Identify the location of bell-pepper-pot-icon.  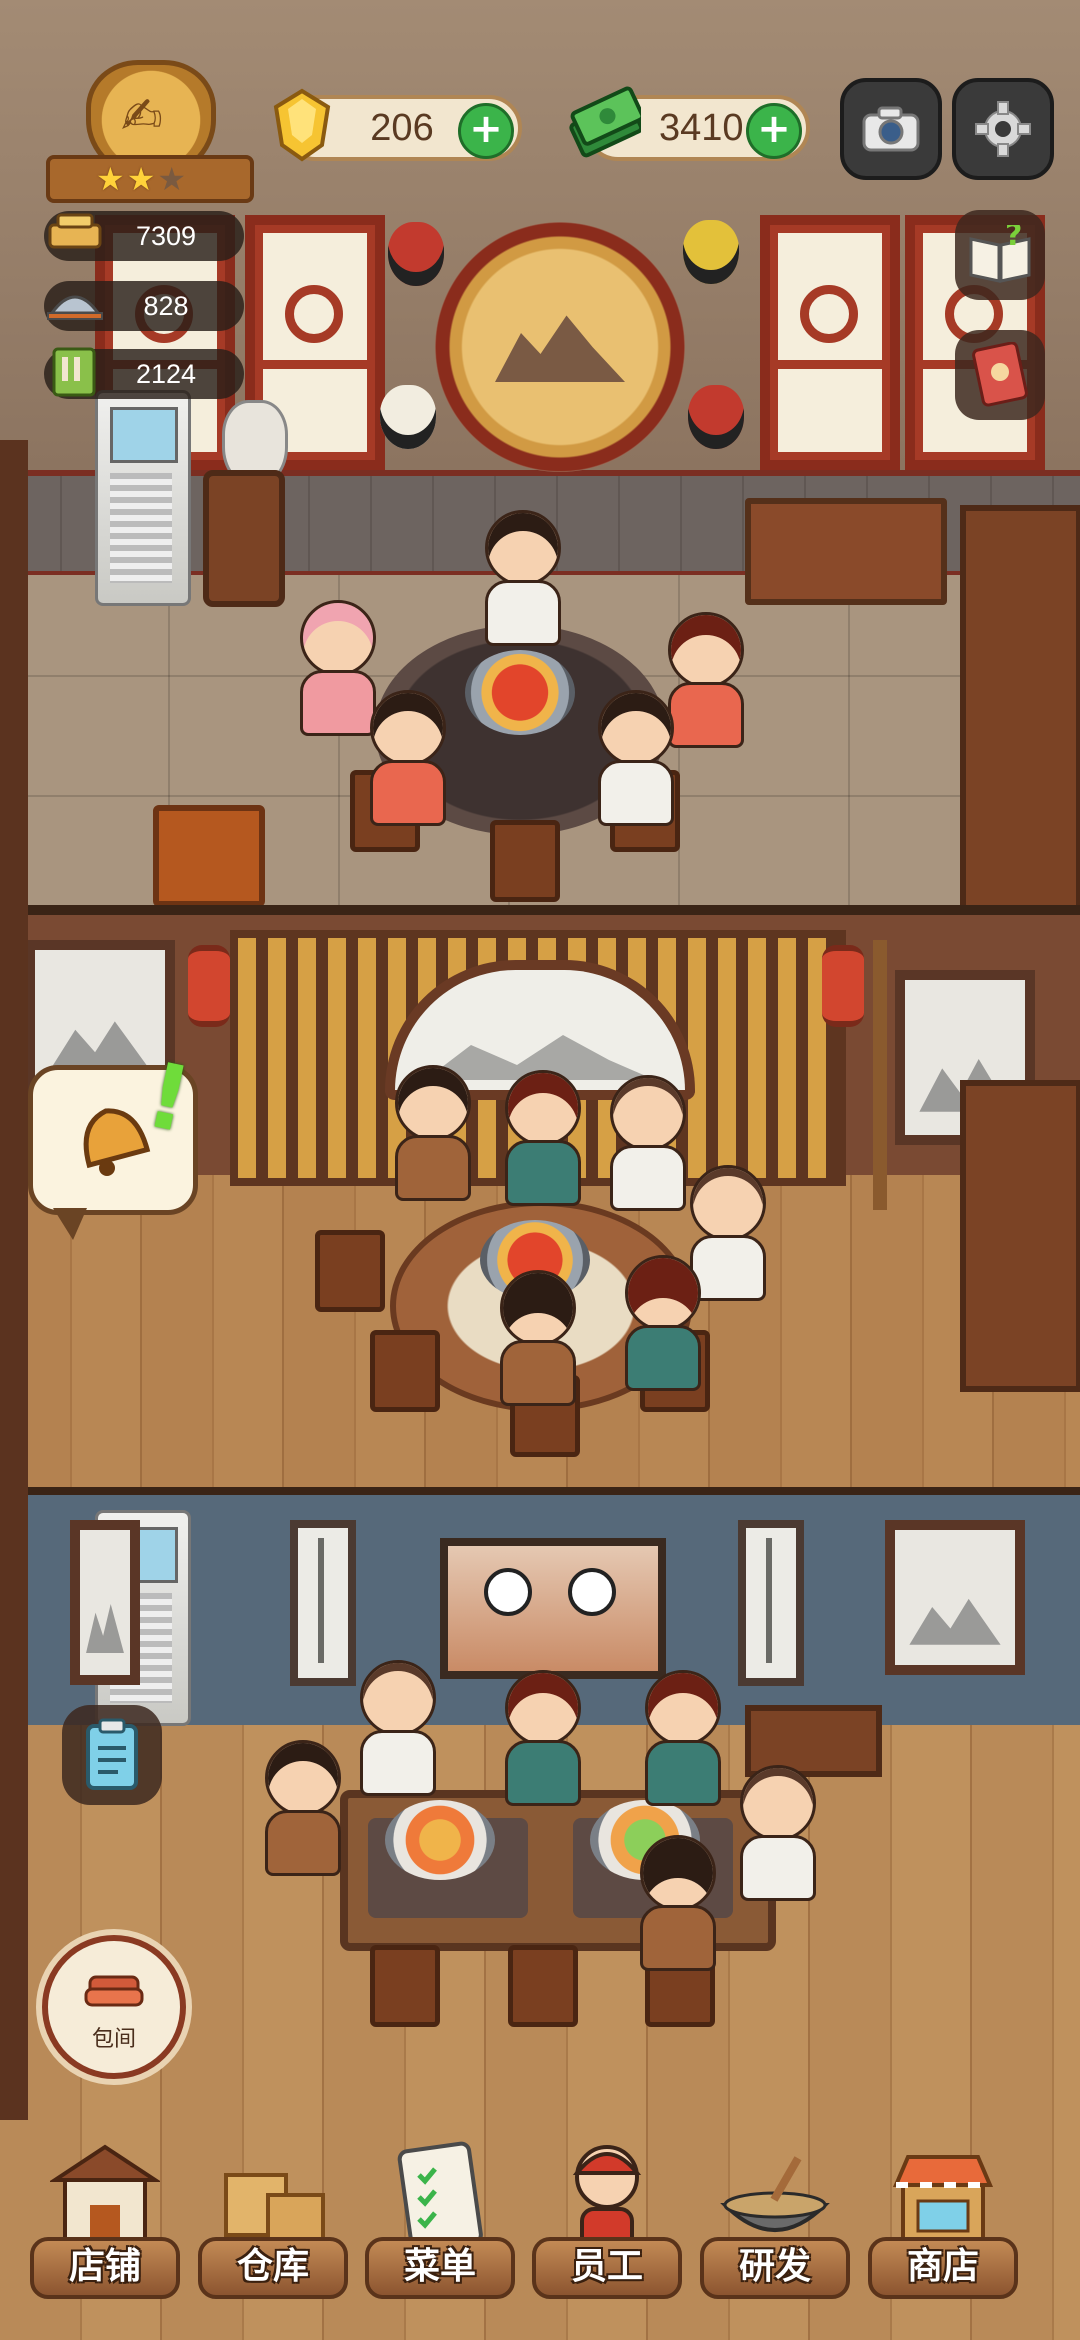
(75, 231).